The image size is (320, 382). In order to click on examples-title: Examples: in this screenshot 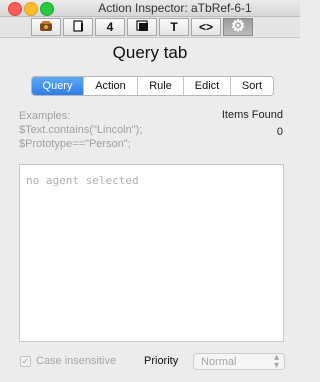, I will do `click(45, 116)`.